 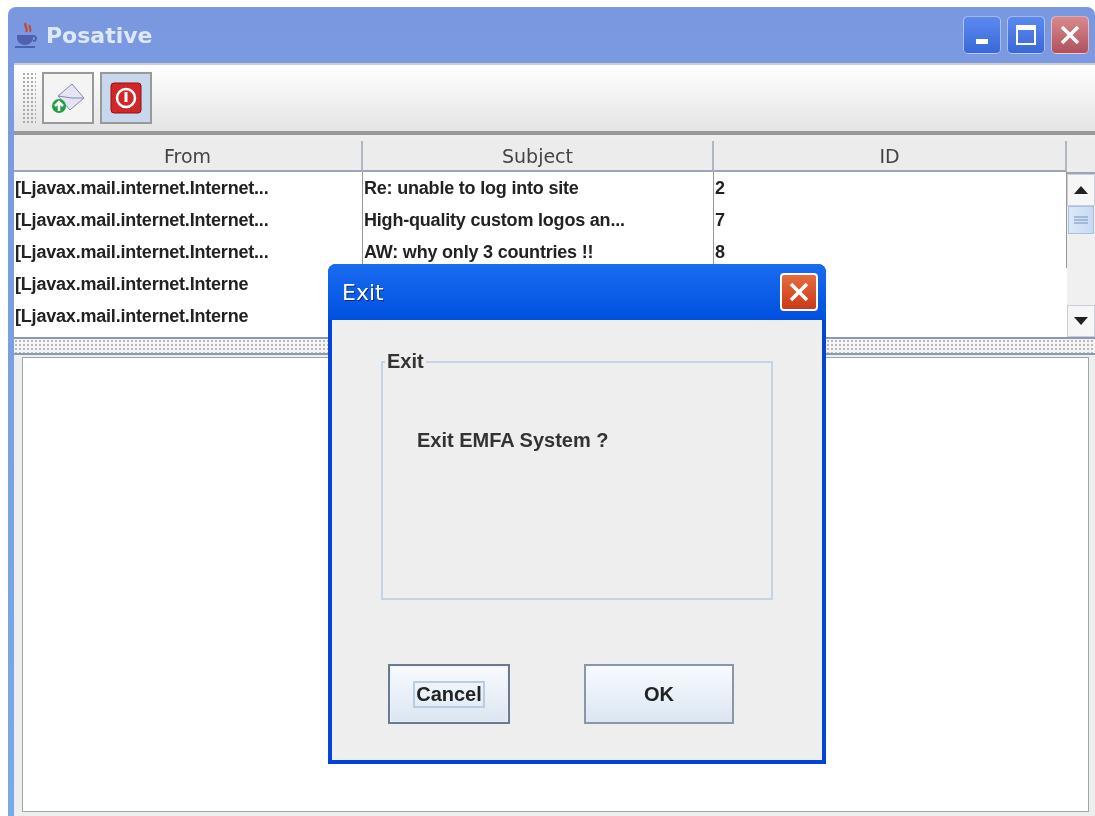 I want to click on cancel-button: Cancel, so click(x=449, y=694).